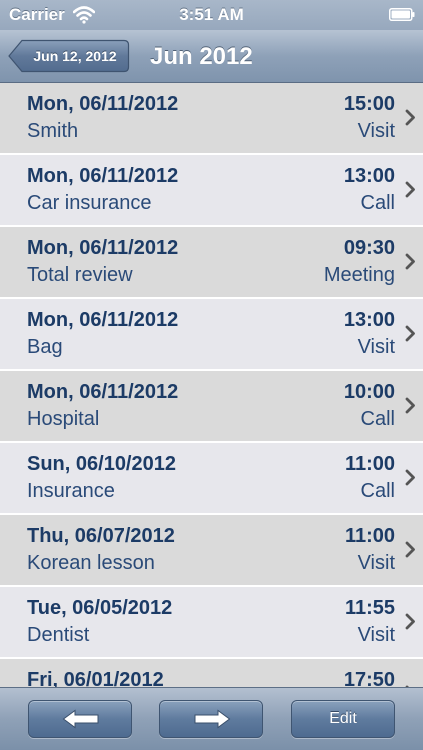  Describe the element at coordinates (402, 14) in the screenshot. I see `battery-icon` at that location.